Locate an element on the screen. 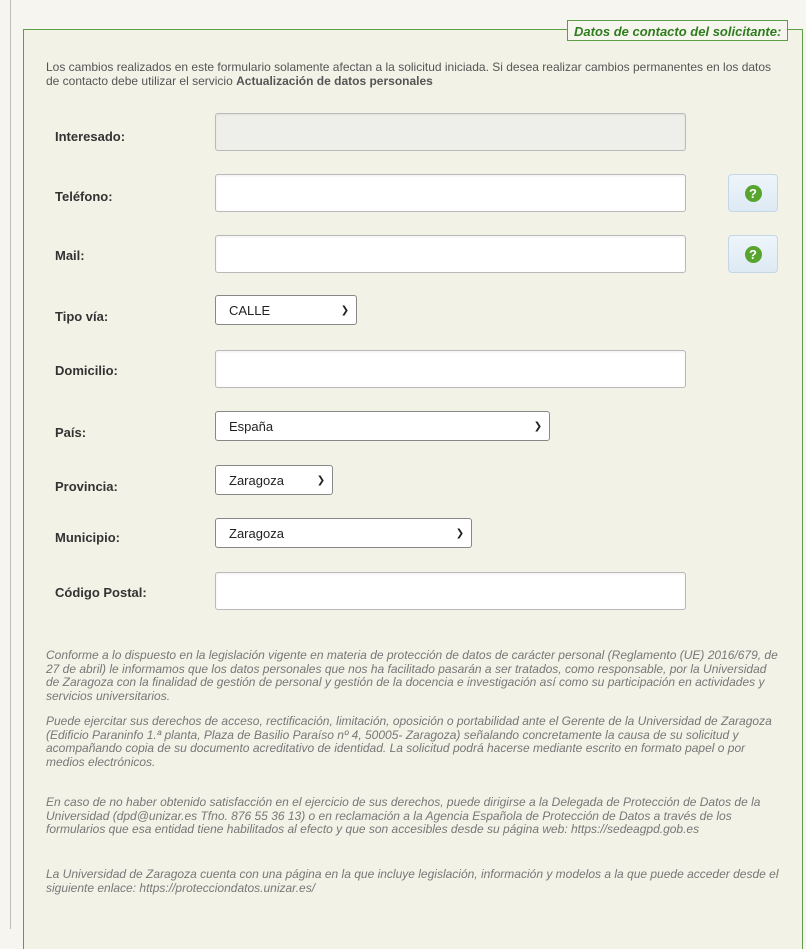  provincia-selected: Zaragoza is located at coordinates (256, 480).